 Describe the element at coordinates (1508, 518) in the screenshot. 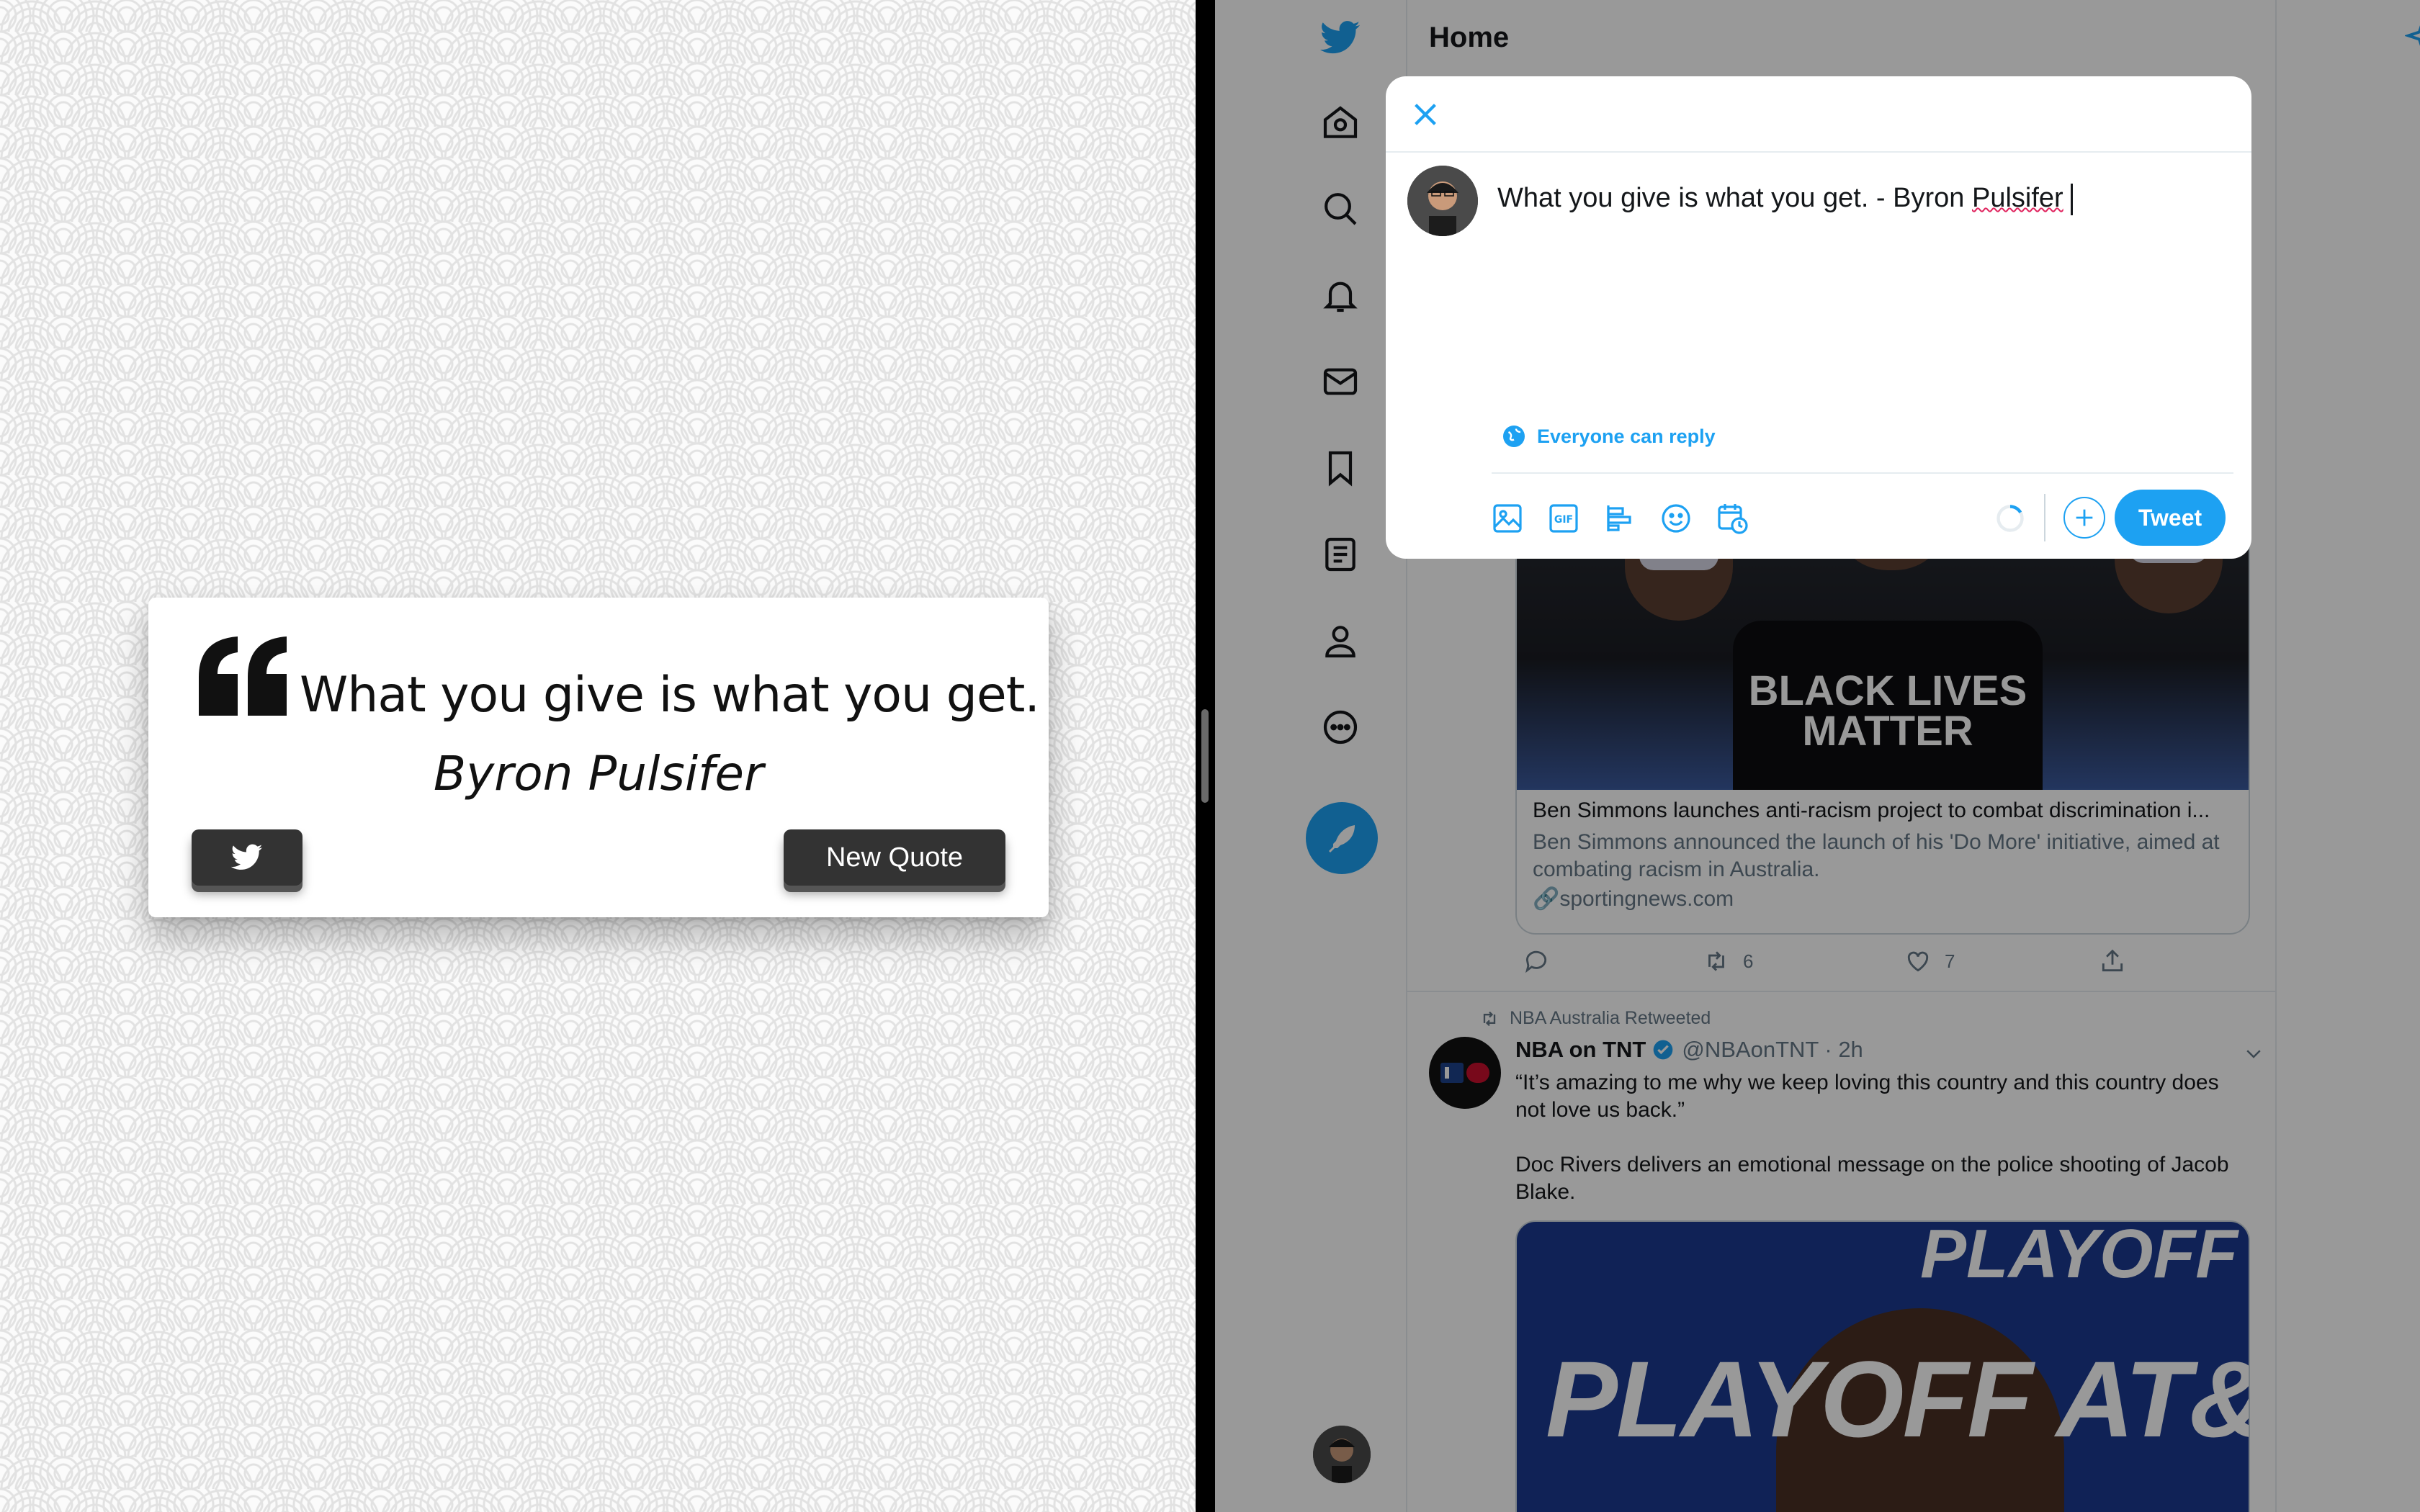

I see `media-icon` at that location.